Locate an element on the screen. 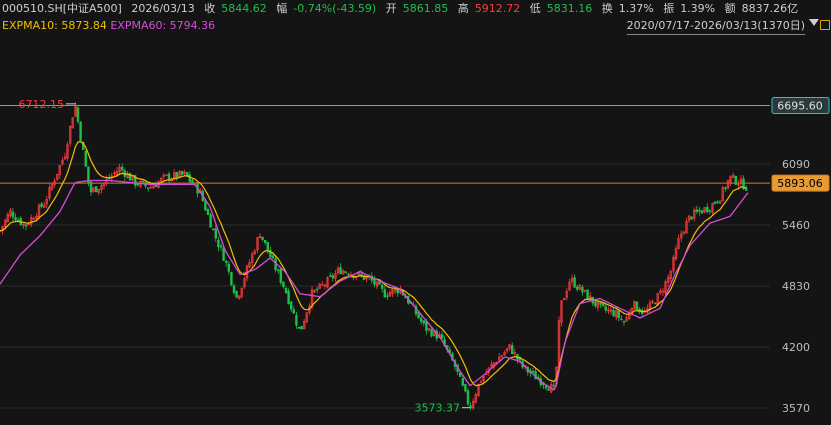 The width and height of the screenshot is (831, 425). quote-date: 2026/03/13 is located at coordinates (163, 8).